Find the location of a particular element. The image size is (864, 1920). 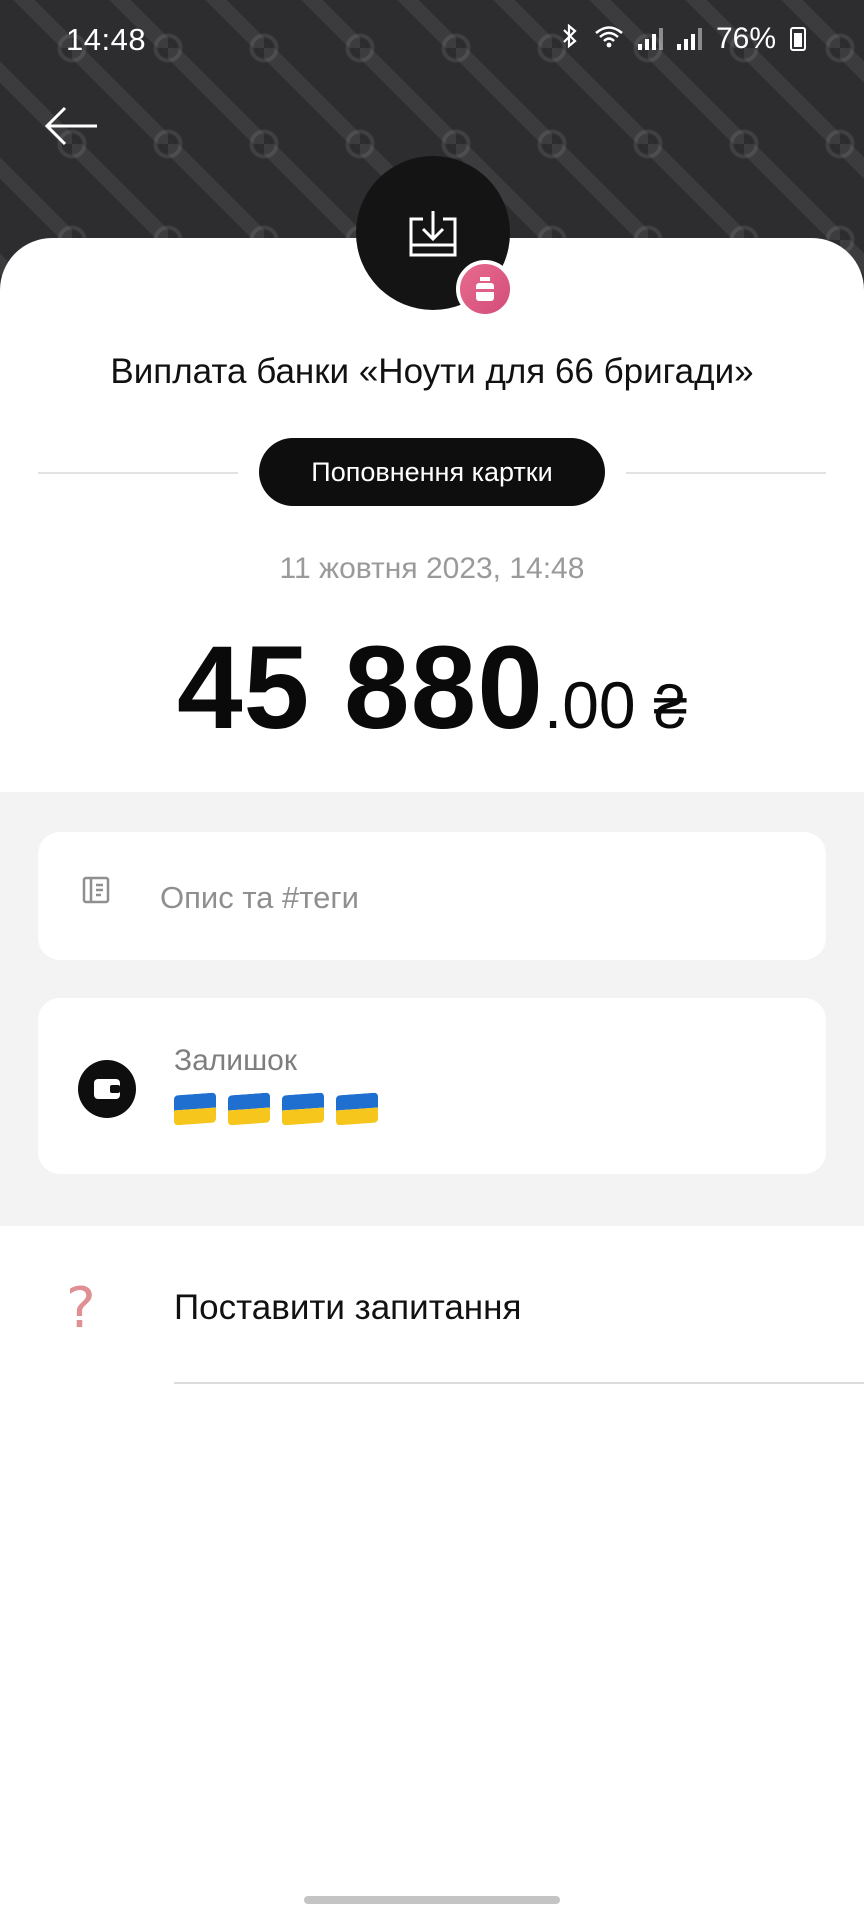

wallet-icon is located at coordinates (107, 1089).